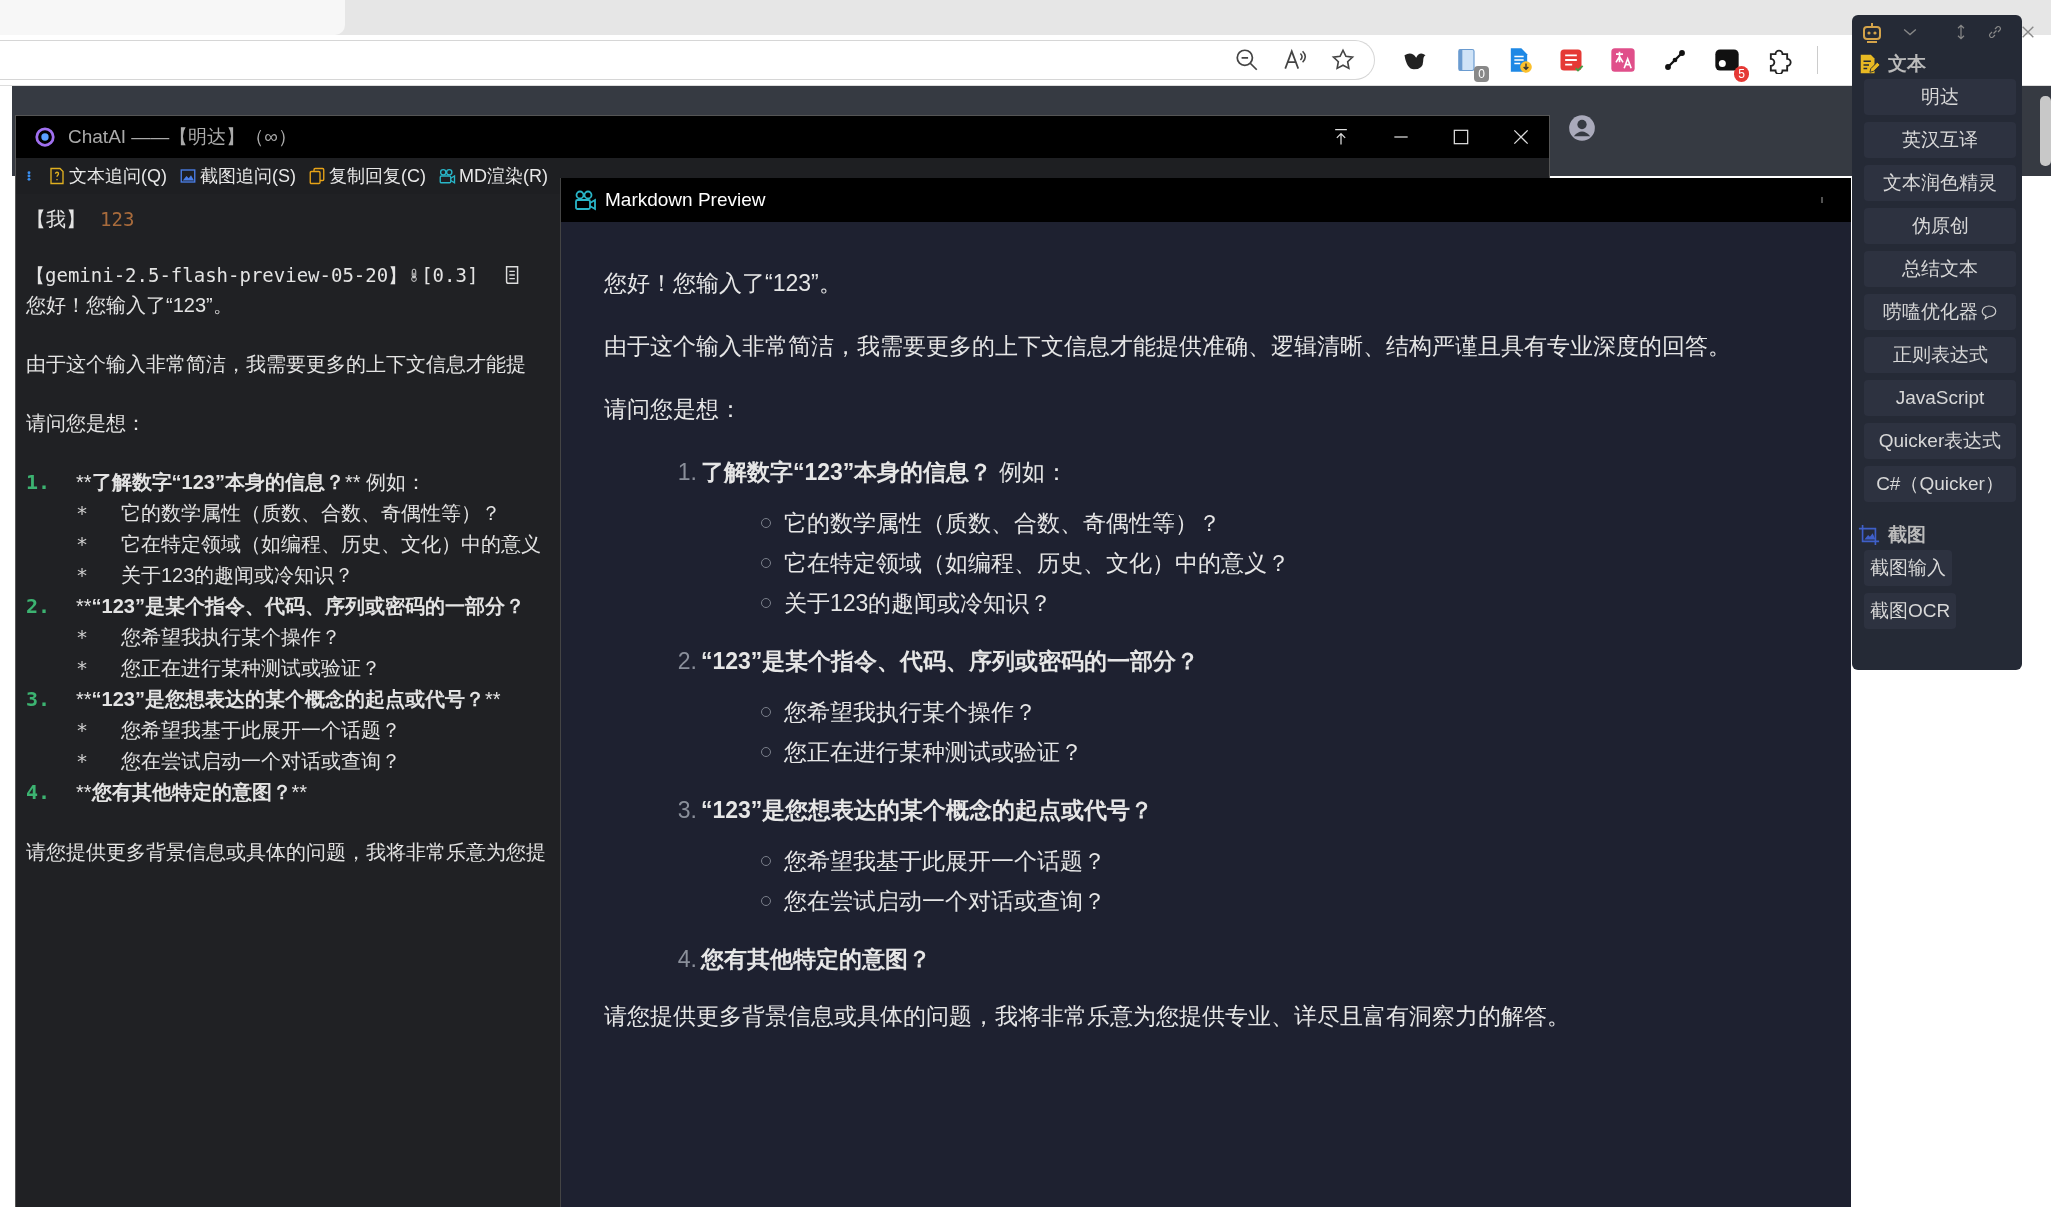 The image size is (2051, 1207). What do you see at coordinates (1087, 1016) in the screenshot?
I see `paragraph: 请您提供更多背景信息或具体的问题，我将非常乐意为您提供专业、详尽且富有洞察力的解答。` at bounding box center [1087, 1016].